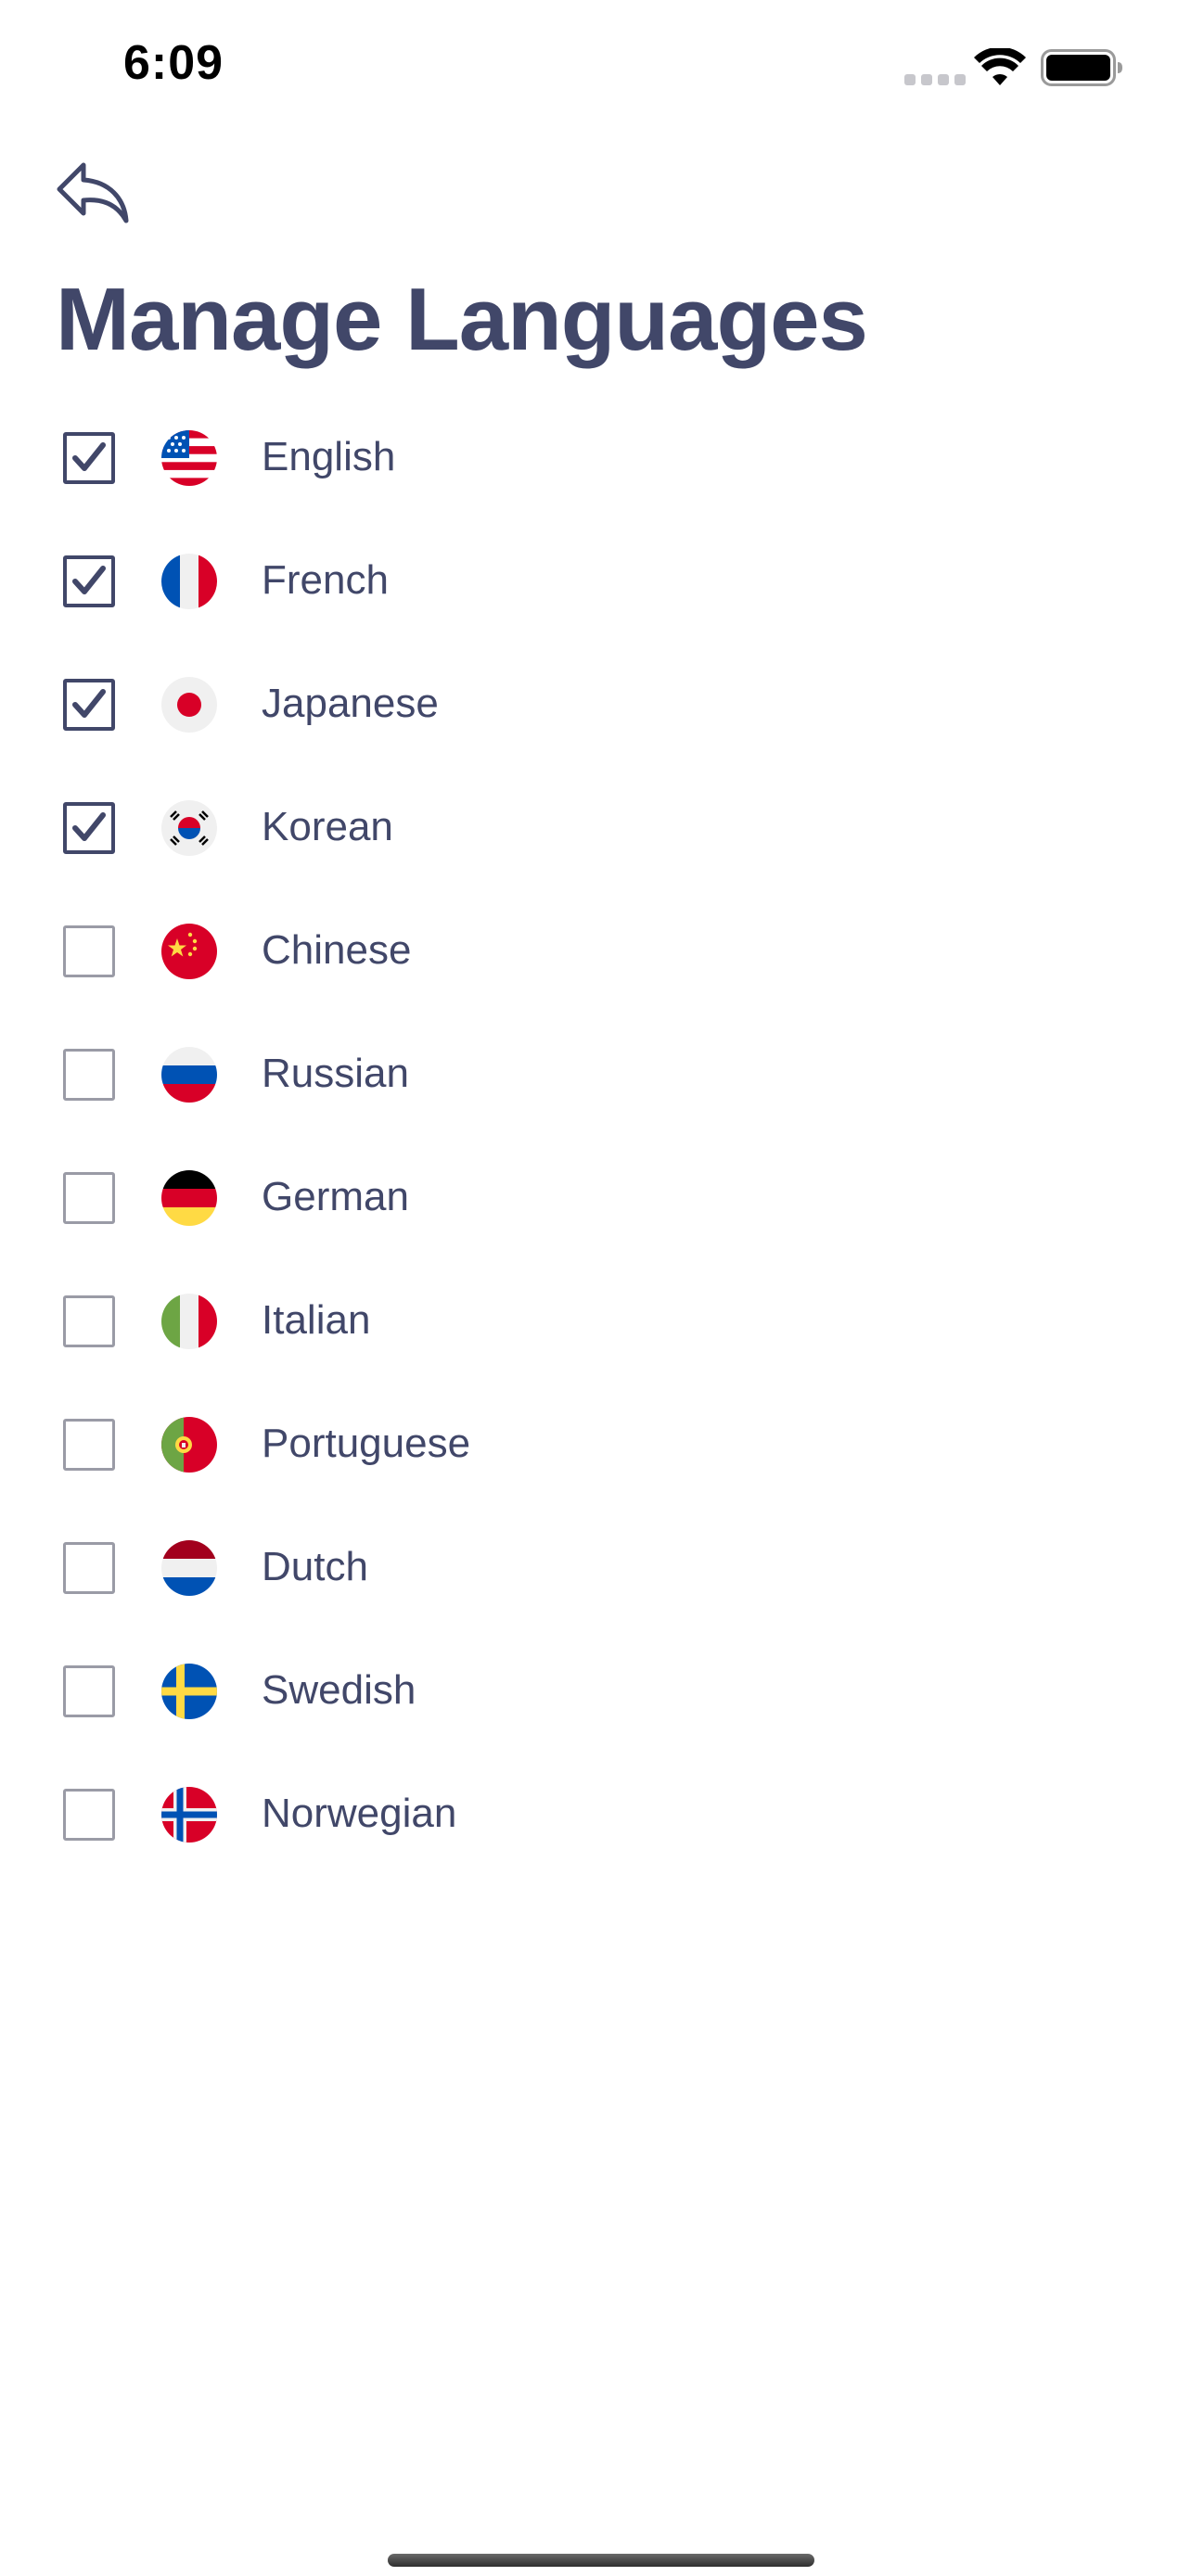 The image size is (1191, 2576). I want to click on home-indicator, so click(601, 2560).